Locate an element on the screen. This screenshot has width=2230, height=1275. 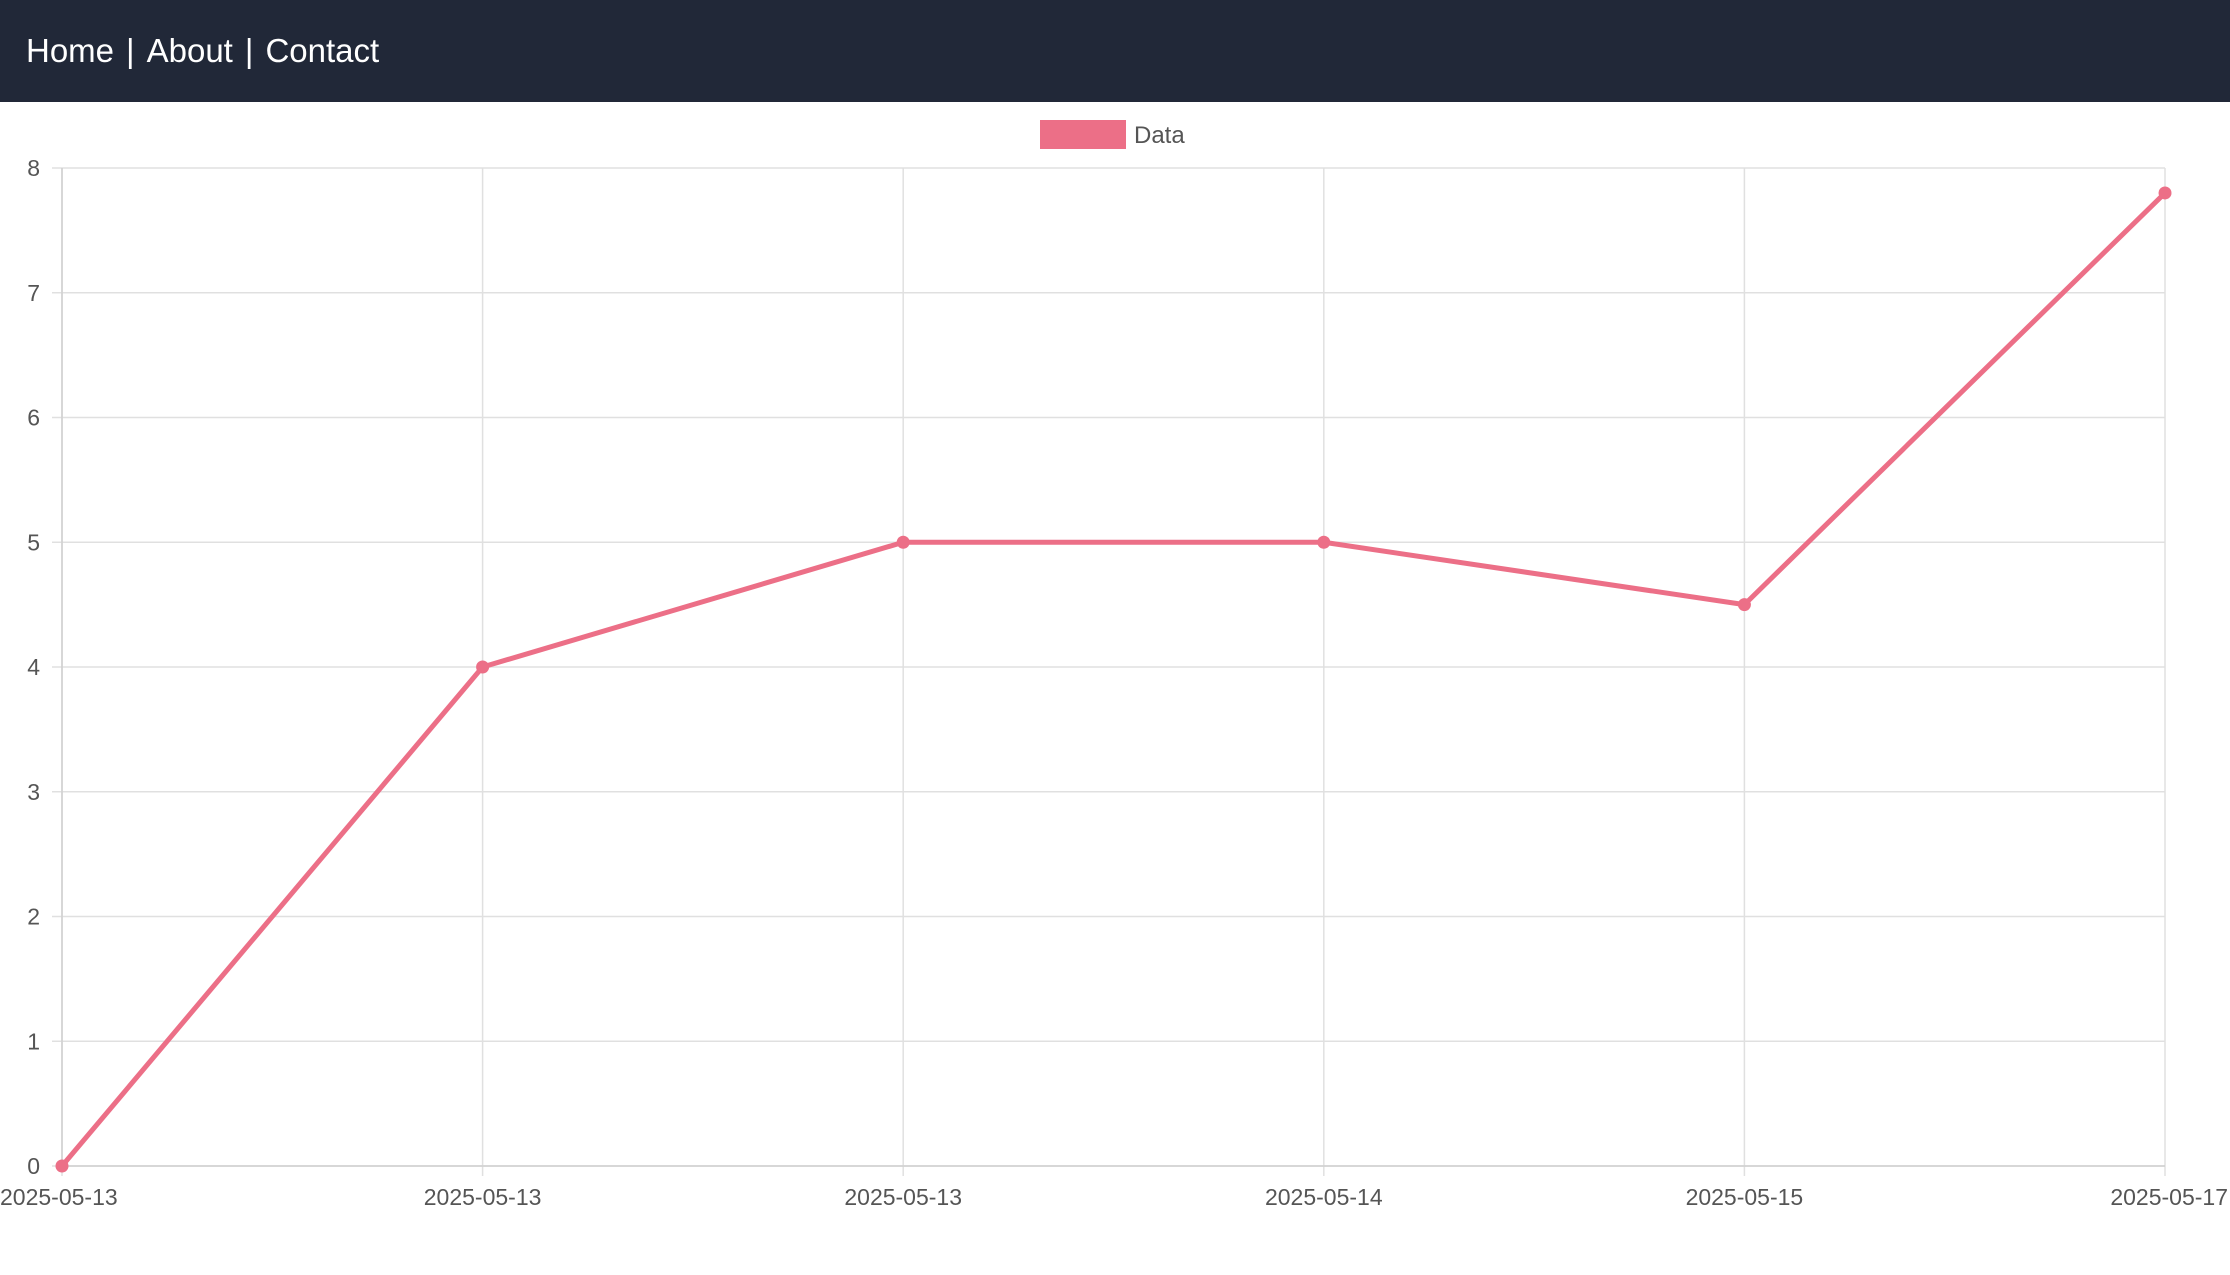
y-tick-label: 3 is located at coordinates (33, 792).